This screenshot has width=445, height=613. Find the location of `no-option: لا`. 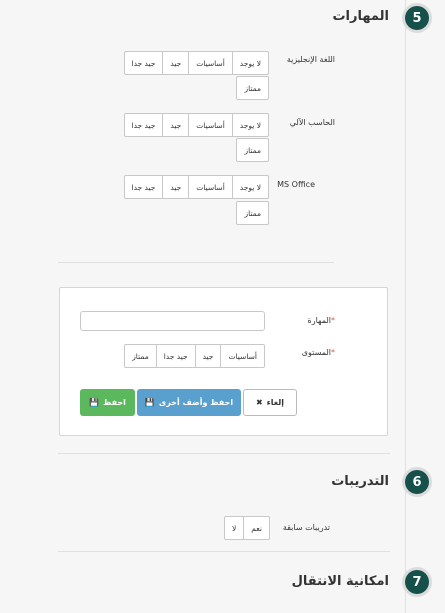

no-option: لا is located at coordinates (234, 528).